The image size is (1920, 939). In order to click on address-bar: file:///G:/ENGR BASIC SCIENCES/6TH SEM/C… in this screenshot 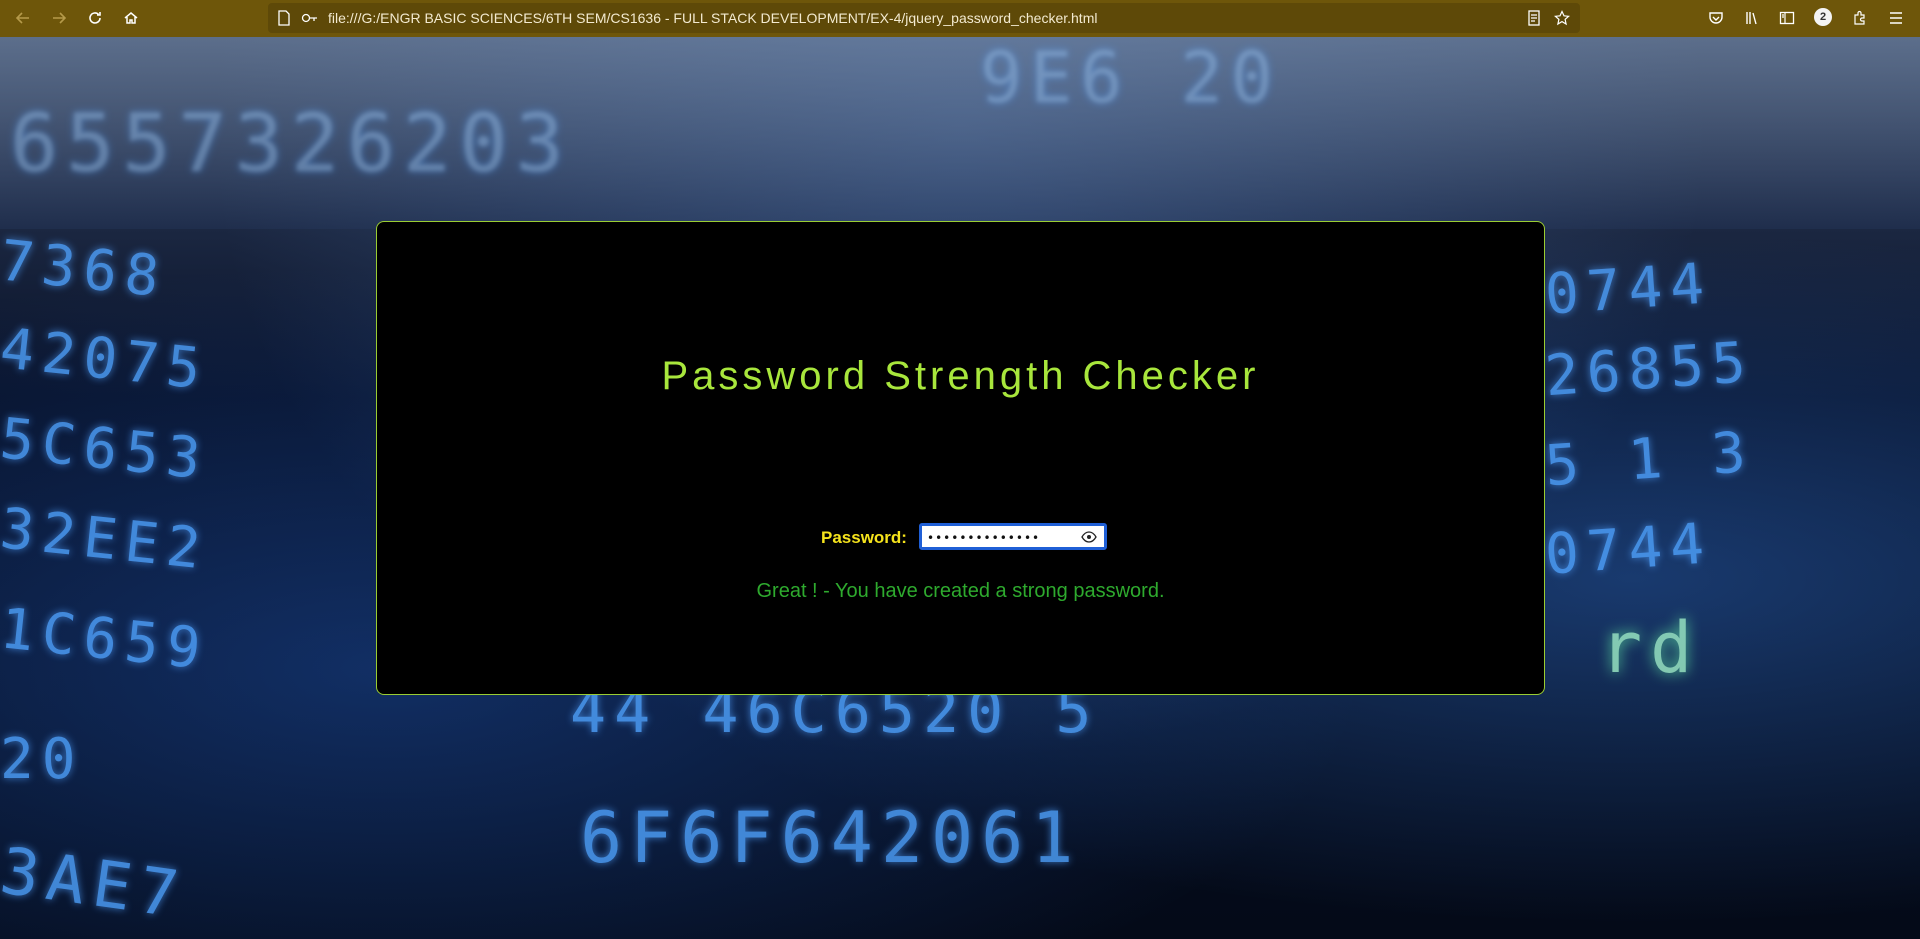, I will do `click(924, 18)`.